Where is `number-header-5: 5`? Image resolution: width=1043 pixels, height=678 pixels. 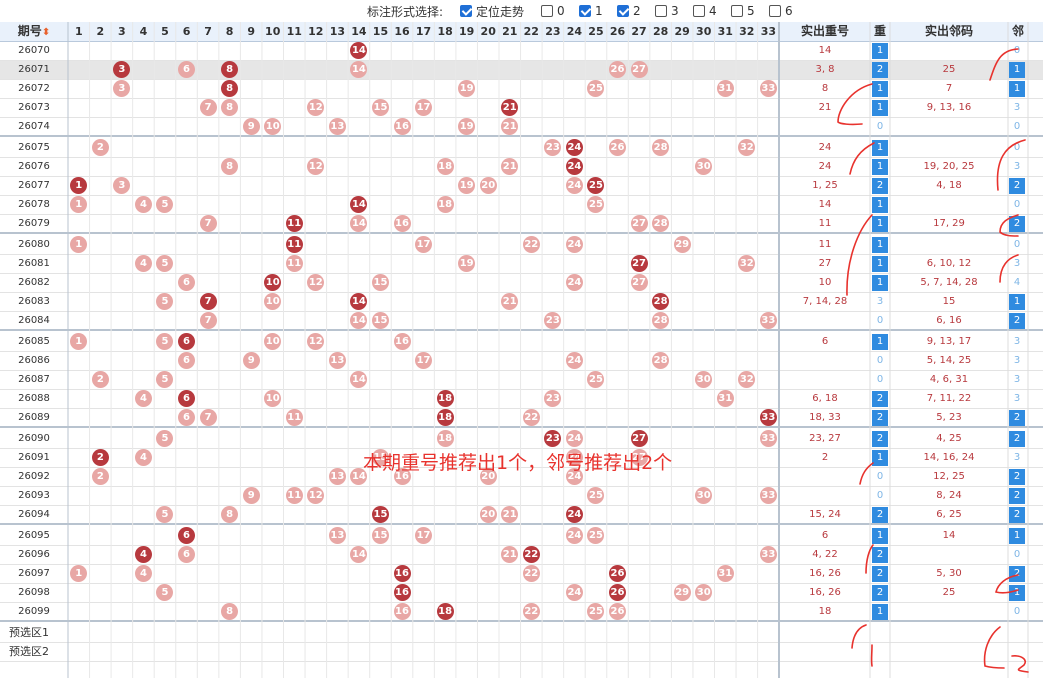
number-header-5: 5 is located at coordinates (165, 31).